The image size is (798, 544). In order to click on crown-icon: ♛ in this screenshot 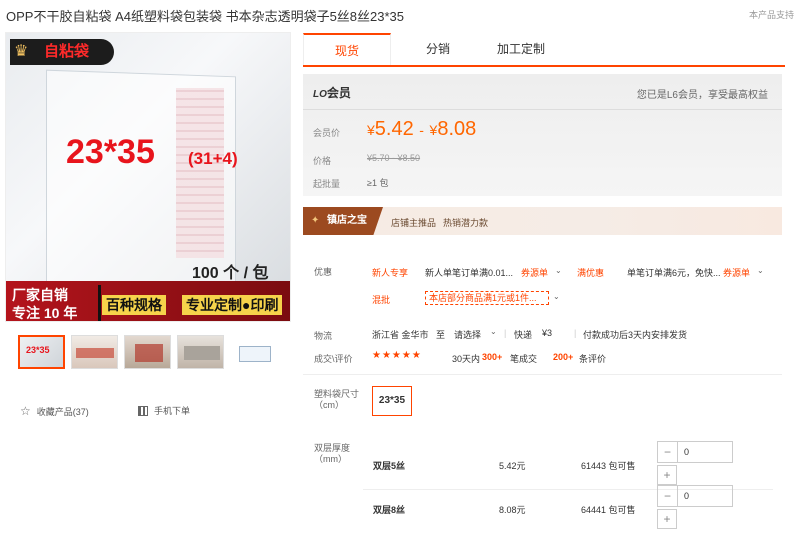, I will do `click(21, 51)`.